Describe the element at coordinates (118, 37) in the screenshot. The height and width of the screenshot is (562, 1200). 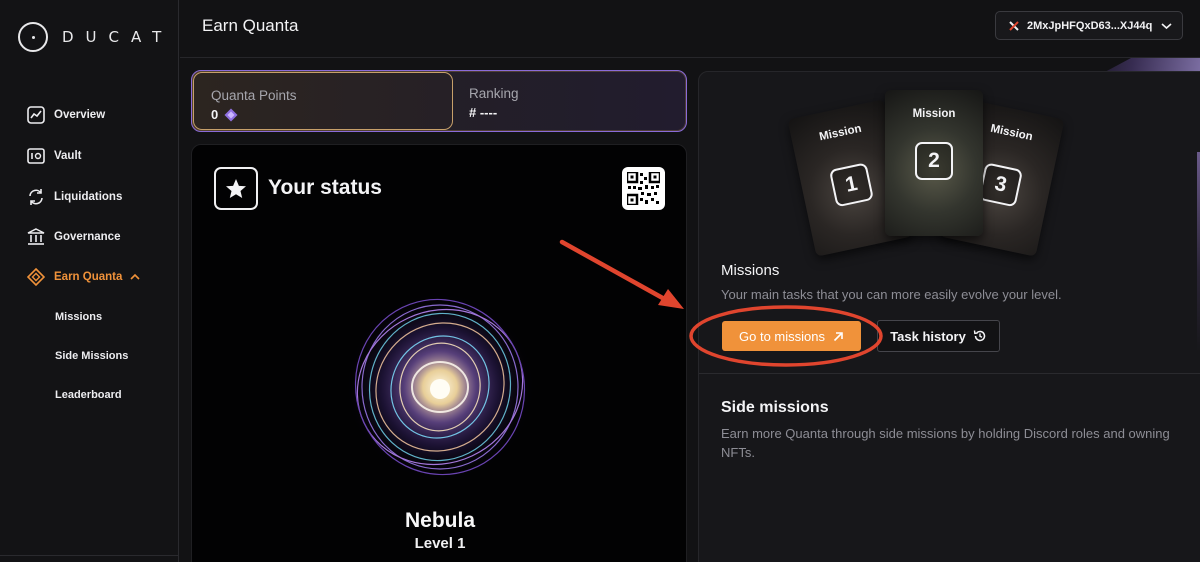
I see `logo-text: DUCAT` at that location.